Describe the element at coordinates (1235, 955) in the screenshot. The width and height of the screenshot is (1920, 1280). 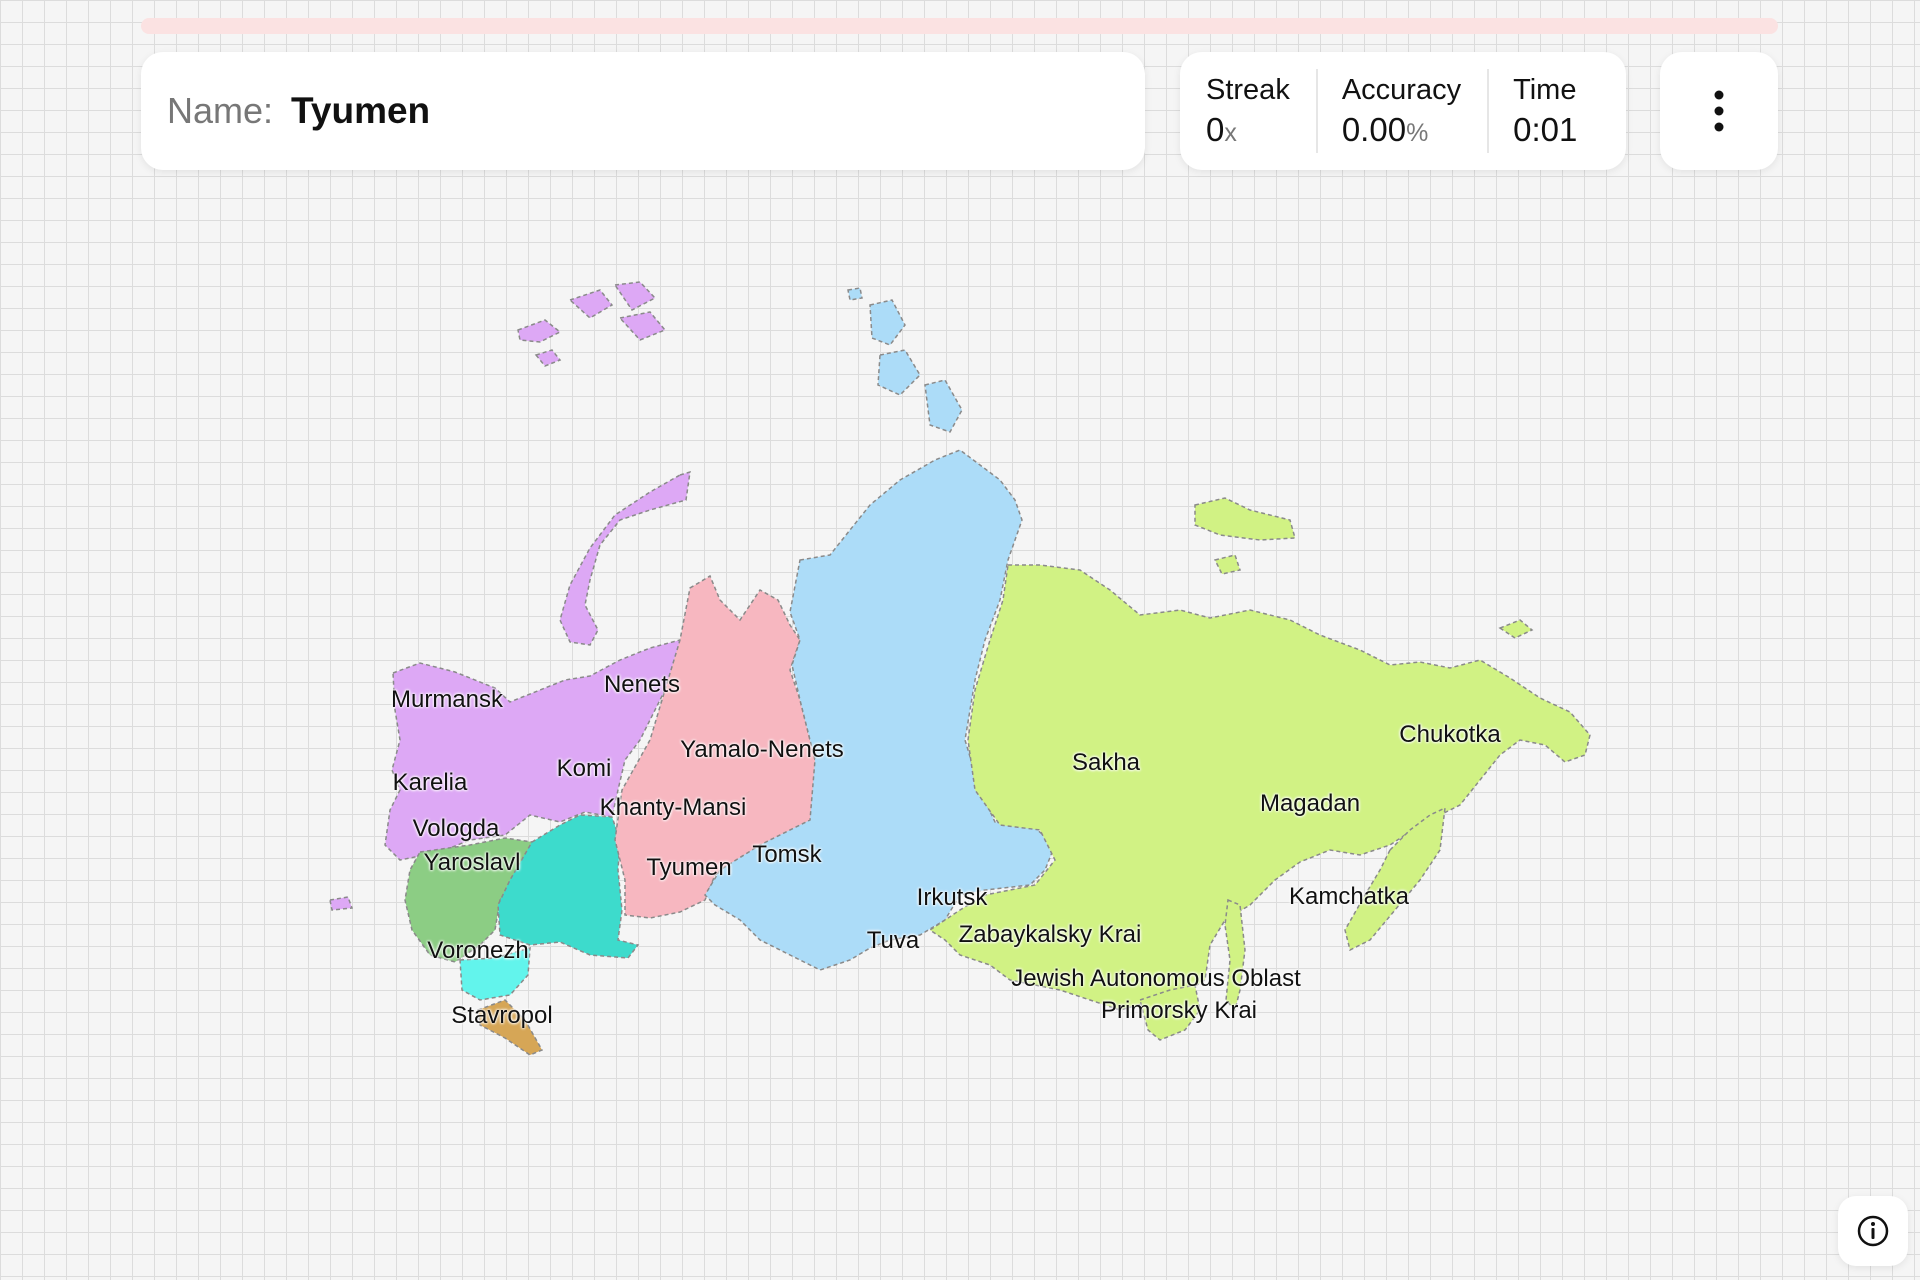
I see `region-sakhalin` at that location.